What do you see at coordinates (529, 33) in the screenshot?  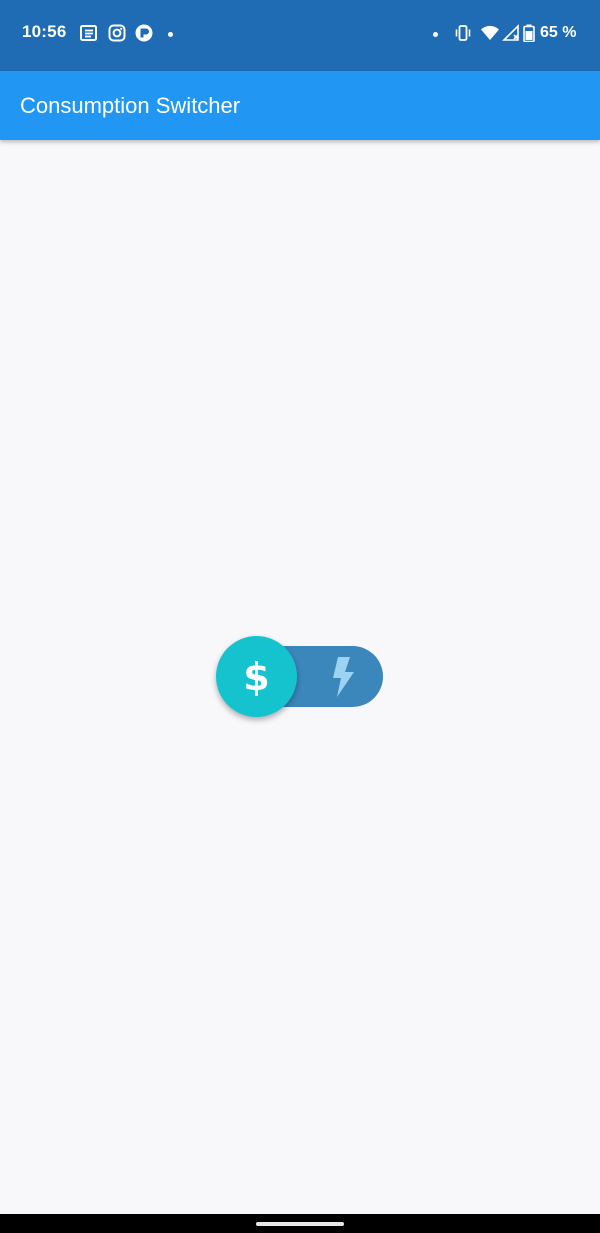 I see `battery-icon` at bounding box center [529, 33].